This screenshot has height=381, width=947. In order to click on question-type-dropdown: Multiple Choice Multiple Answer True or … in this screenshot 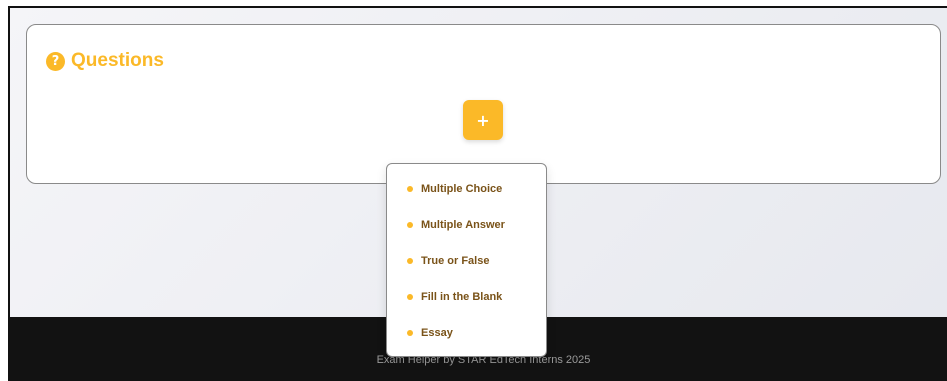, I will do `click(466, 260)`.